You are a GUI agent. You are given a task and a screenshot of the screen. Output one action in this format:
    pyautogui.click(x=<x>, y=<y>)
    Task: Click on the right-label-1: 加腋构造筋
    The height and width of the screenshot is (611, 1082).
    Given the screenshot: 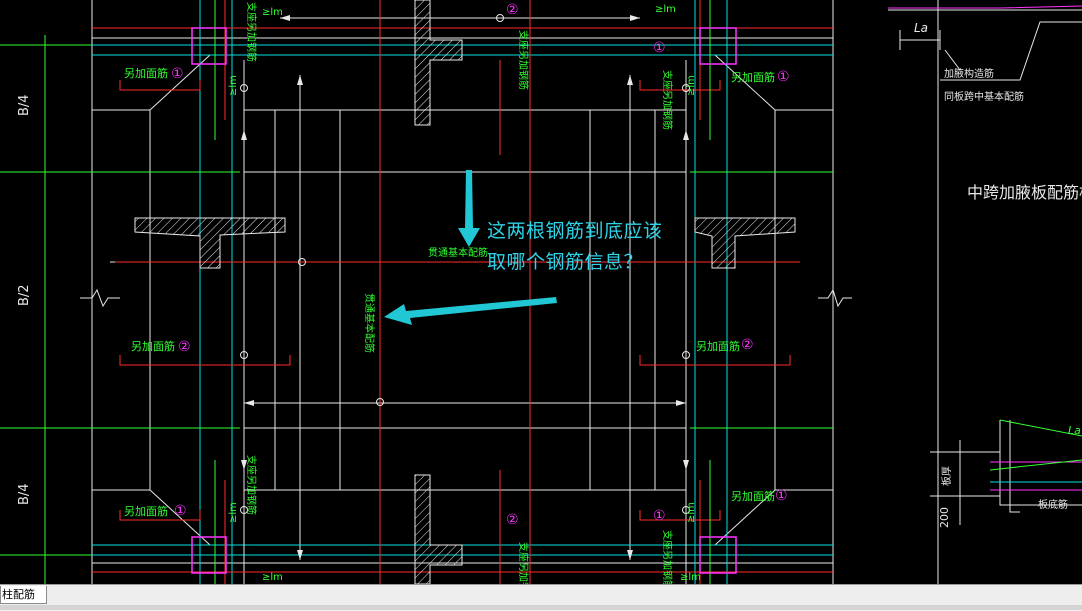 What is the action you would take?
    pyautogui.click(x=969, y=73)
    